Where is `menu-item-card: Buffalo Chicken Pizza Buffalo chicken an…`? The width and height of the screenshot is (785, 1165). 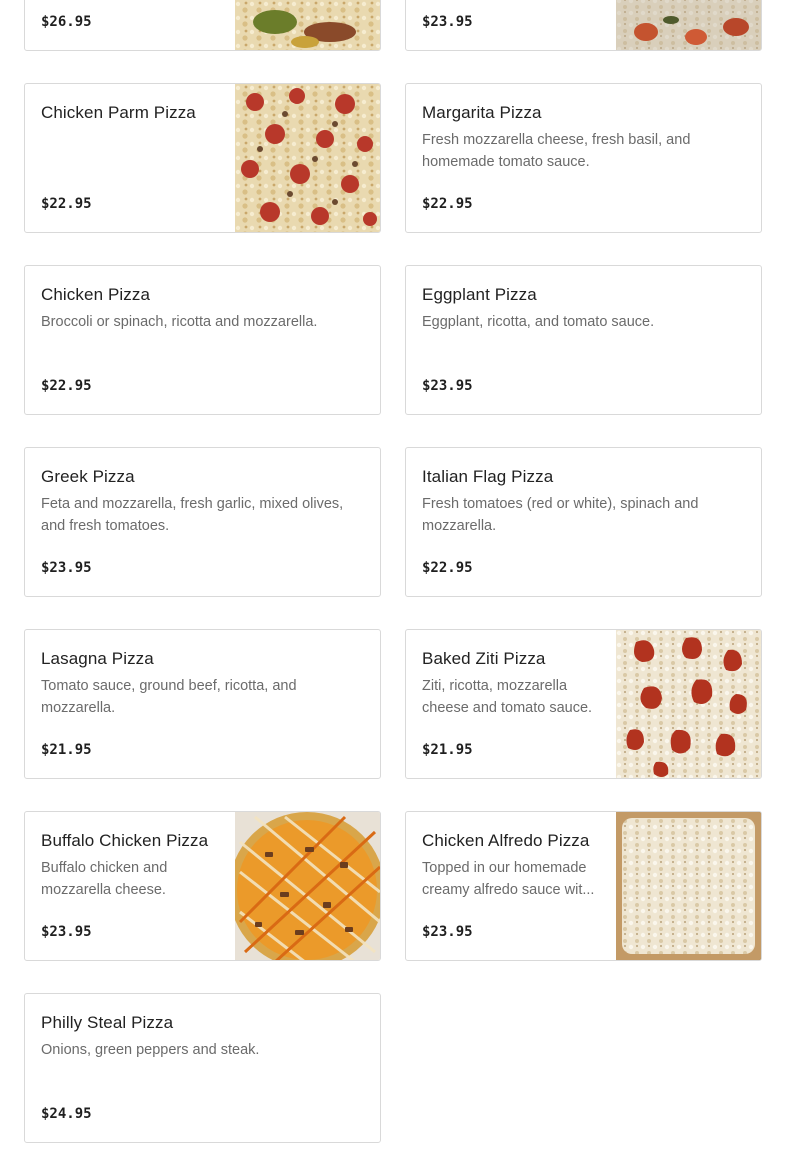 menu-item-card: Buffalo Chicken Pizza Buffalo chicken an… is located at coordinates (202, 886).